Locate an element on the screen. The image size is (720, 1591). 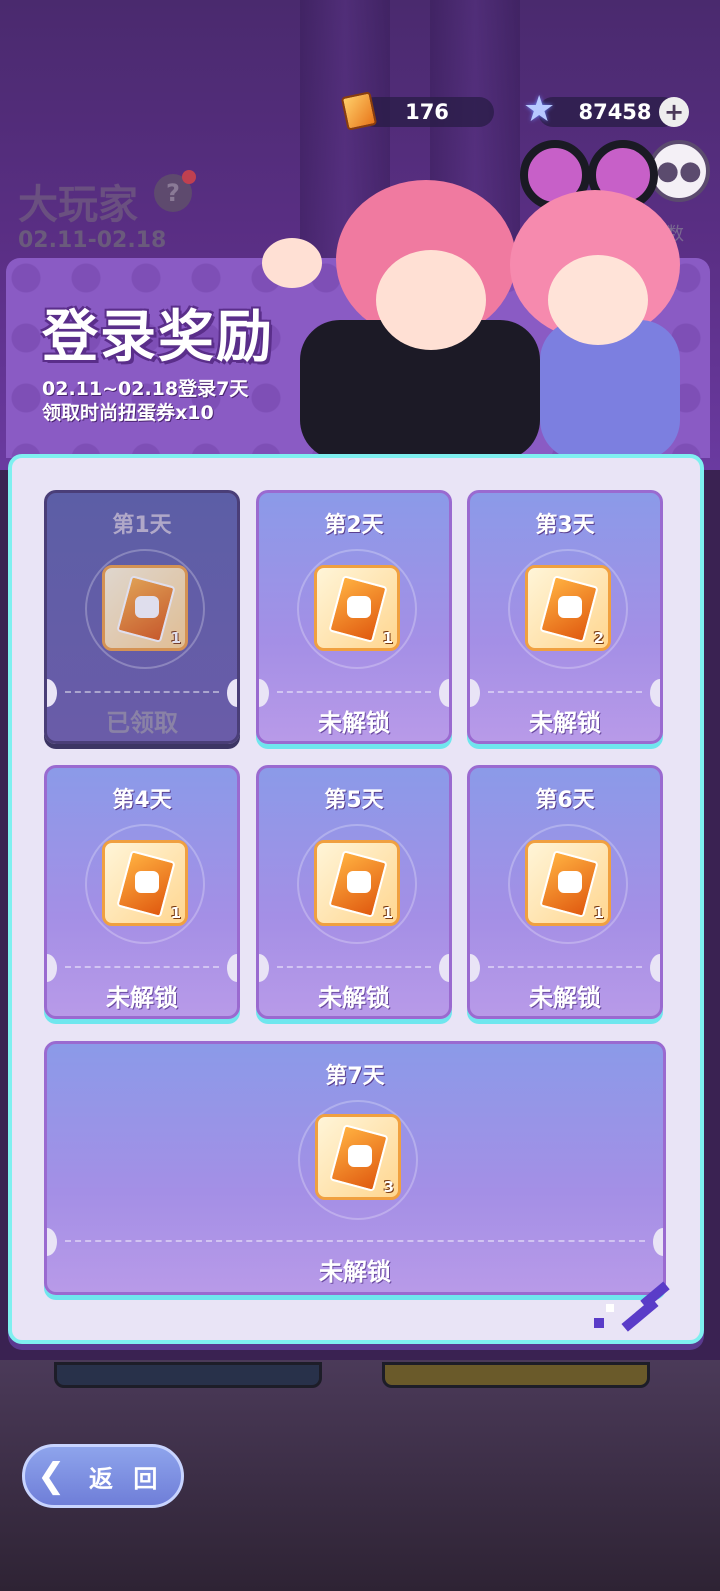
background-event-title: 大玩家 is located at coordinates (78, 205).